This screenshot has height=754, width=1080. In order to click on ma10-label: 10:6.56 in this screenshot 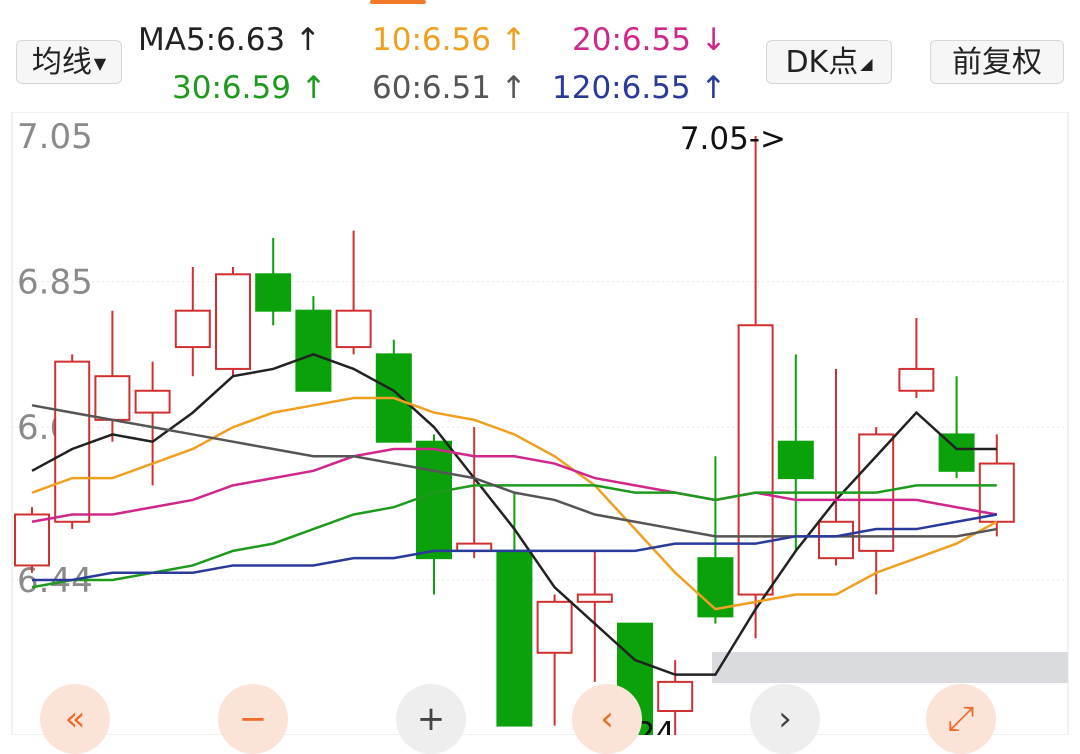, I will do `click(431, 40)`.